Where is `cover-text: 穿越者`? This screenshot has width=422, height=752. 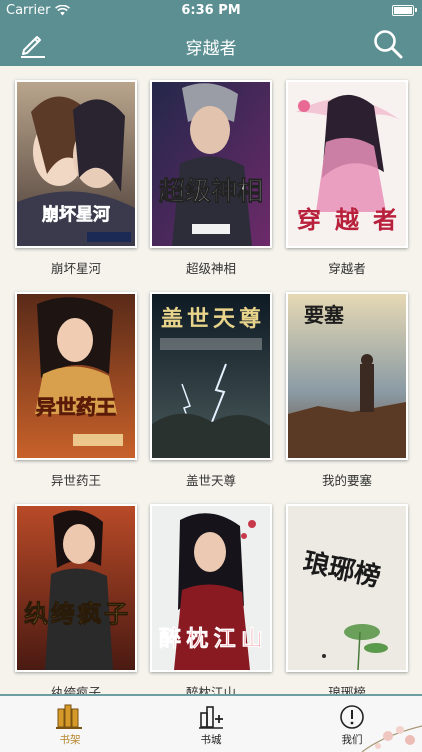 cover-text: 穿越者 is located at coordinates (347, 219).